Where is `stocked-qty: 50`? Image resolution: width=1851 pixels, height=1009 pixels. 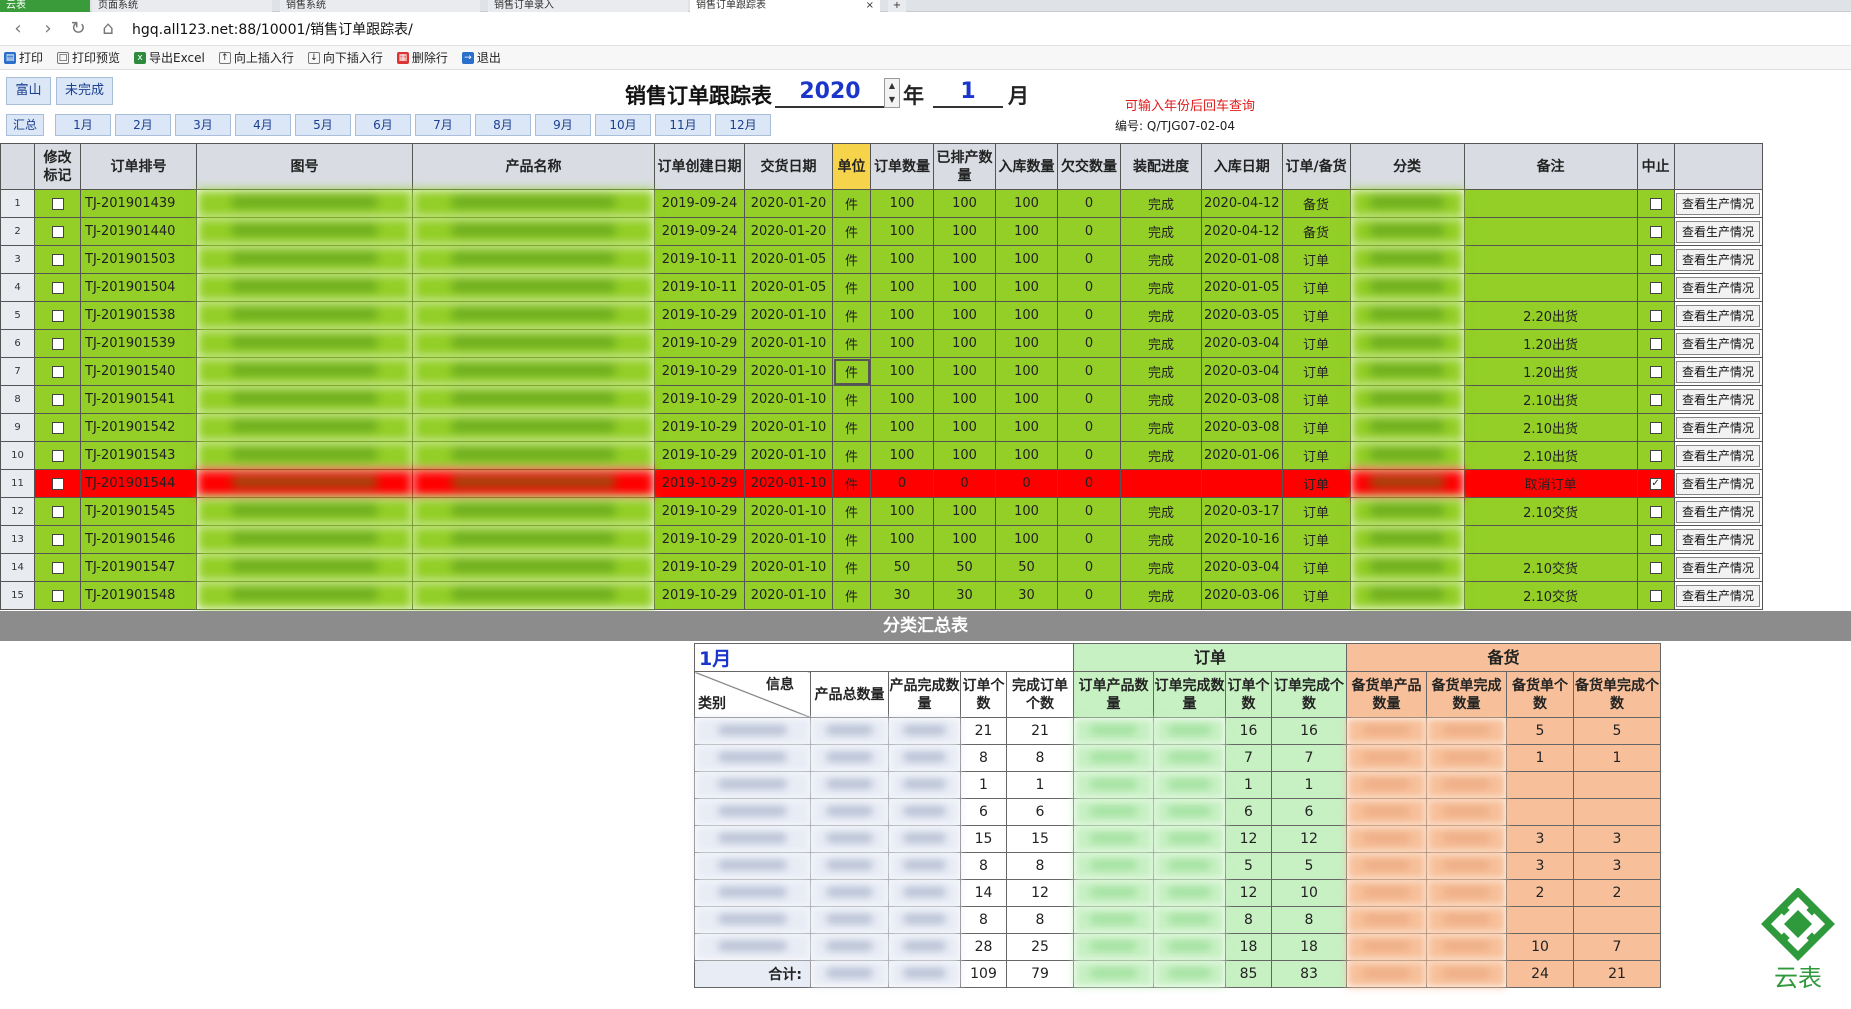 stocked-qty: 50 is located at coordinates (1026, 567).